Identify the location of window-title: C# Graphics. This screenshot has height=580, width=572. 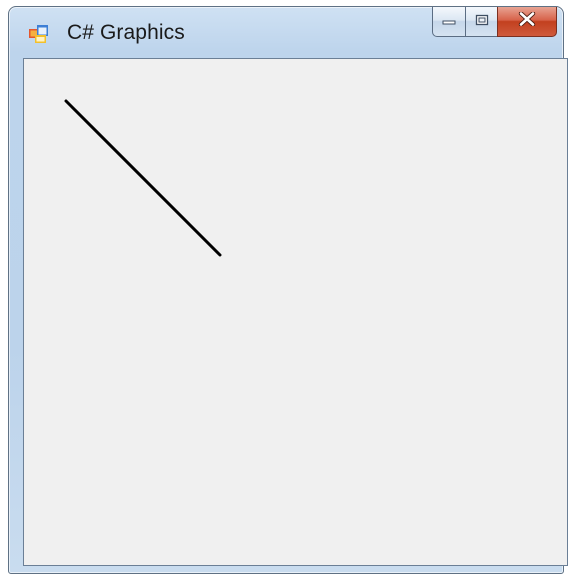
(126, 32).